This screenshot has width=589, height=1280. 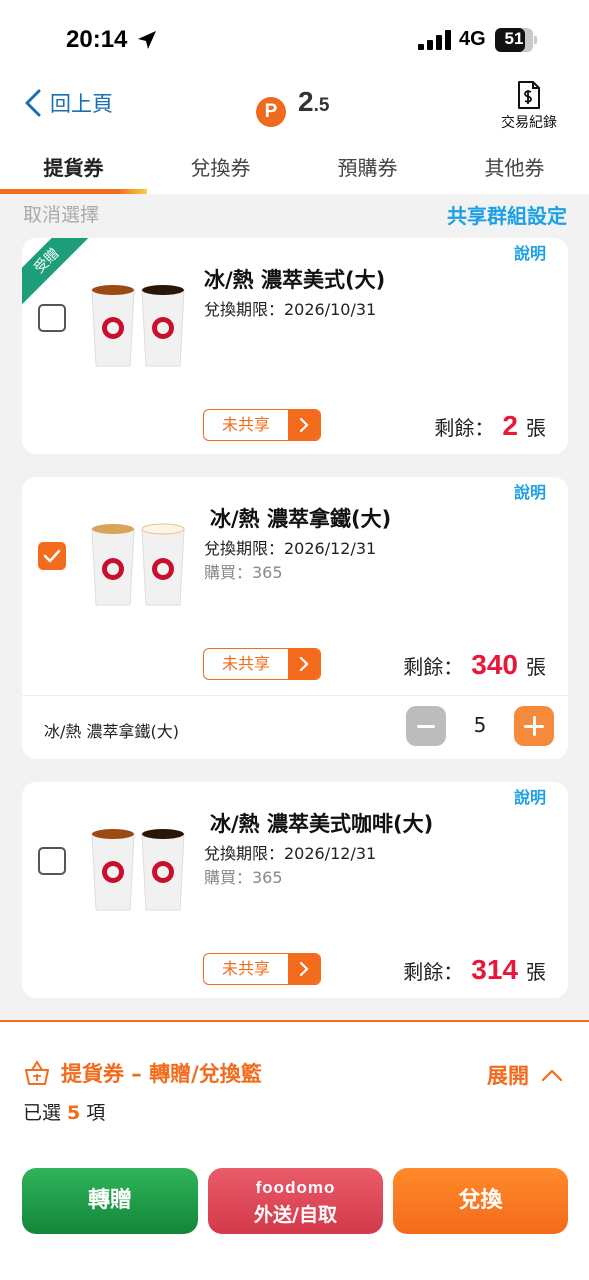 What do you see at coordinates (59, 274) in the screenshot?
I see `gifted-ribbon: 受贈` at bounding box center [59, 274].